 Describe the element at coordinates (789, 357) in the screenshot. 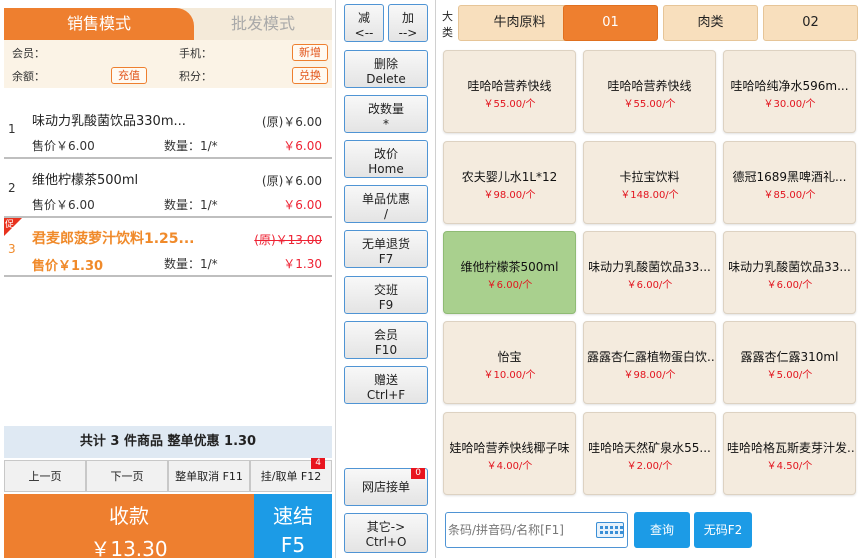

I see `product-name: 露露杏仁露310ml` at that location.